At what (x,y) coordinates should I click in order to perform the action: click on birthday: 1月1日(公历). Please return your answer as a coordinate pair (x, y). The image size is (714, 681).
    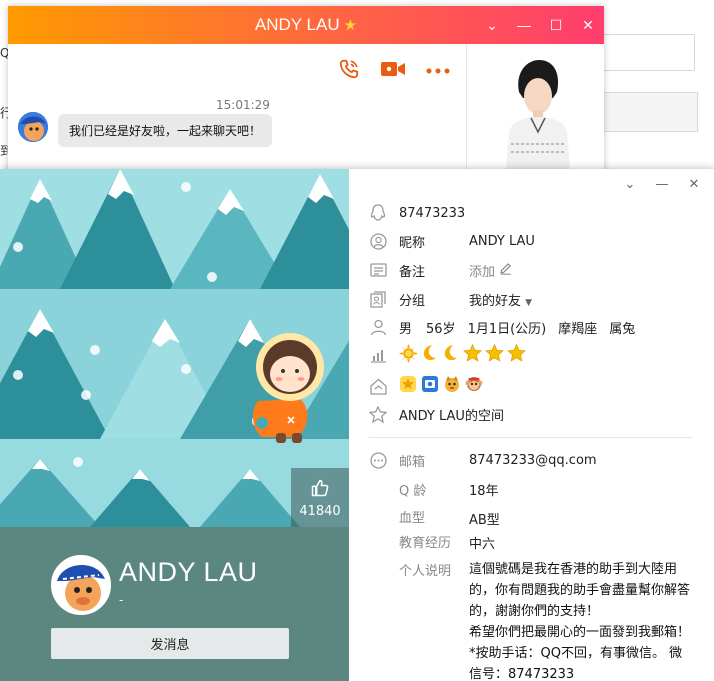
    Looking at the image, I should click on (507, 329).